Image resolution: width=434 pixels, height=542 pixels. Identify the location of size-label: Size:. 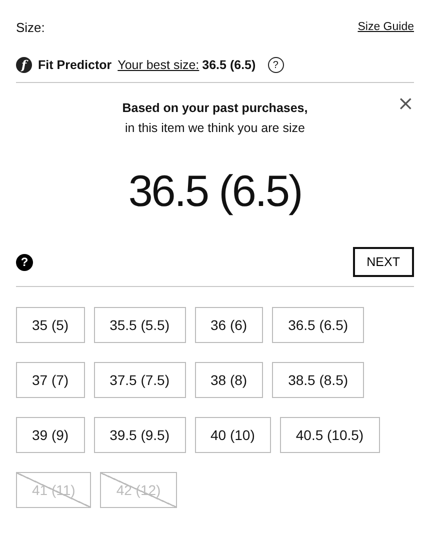
(30, 27).